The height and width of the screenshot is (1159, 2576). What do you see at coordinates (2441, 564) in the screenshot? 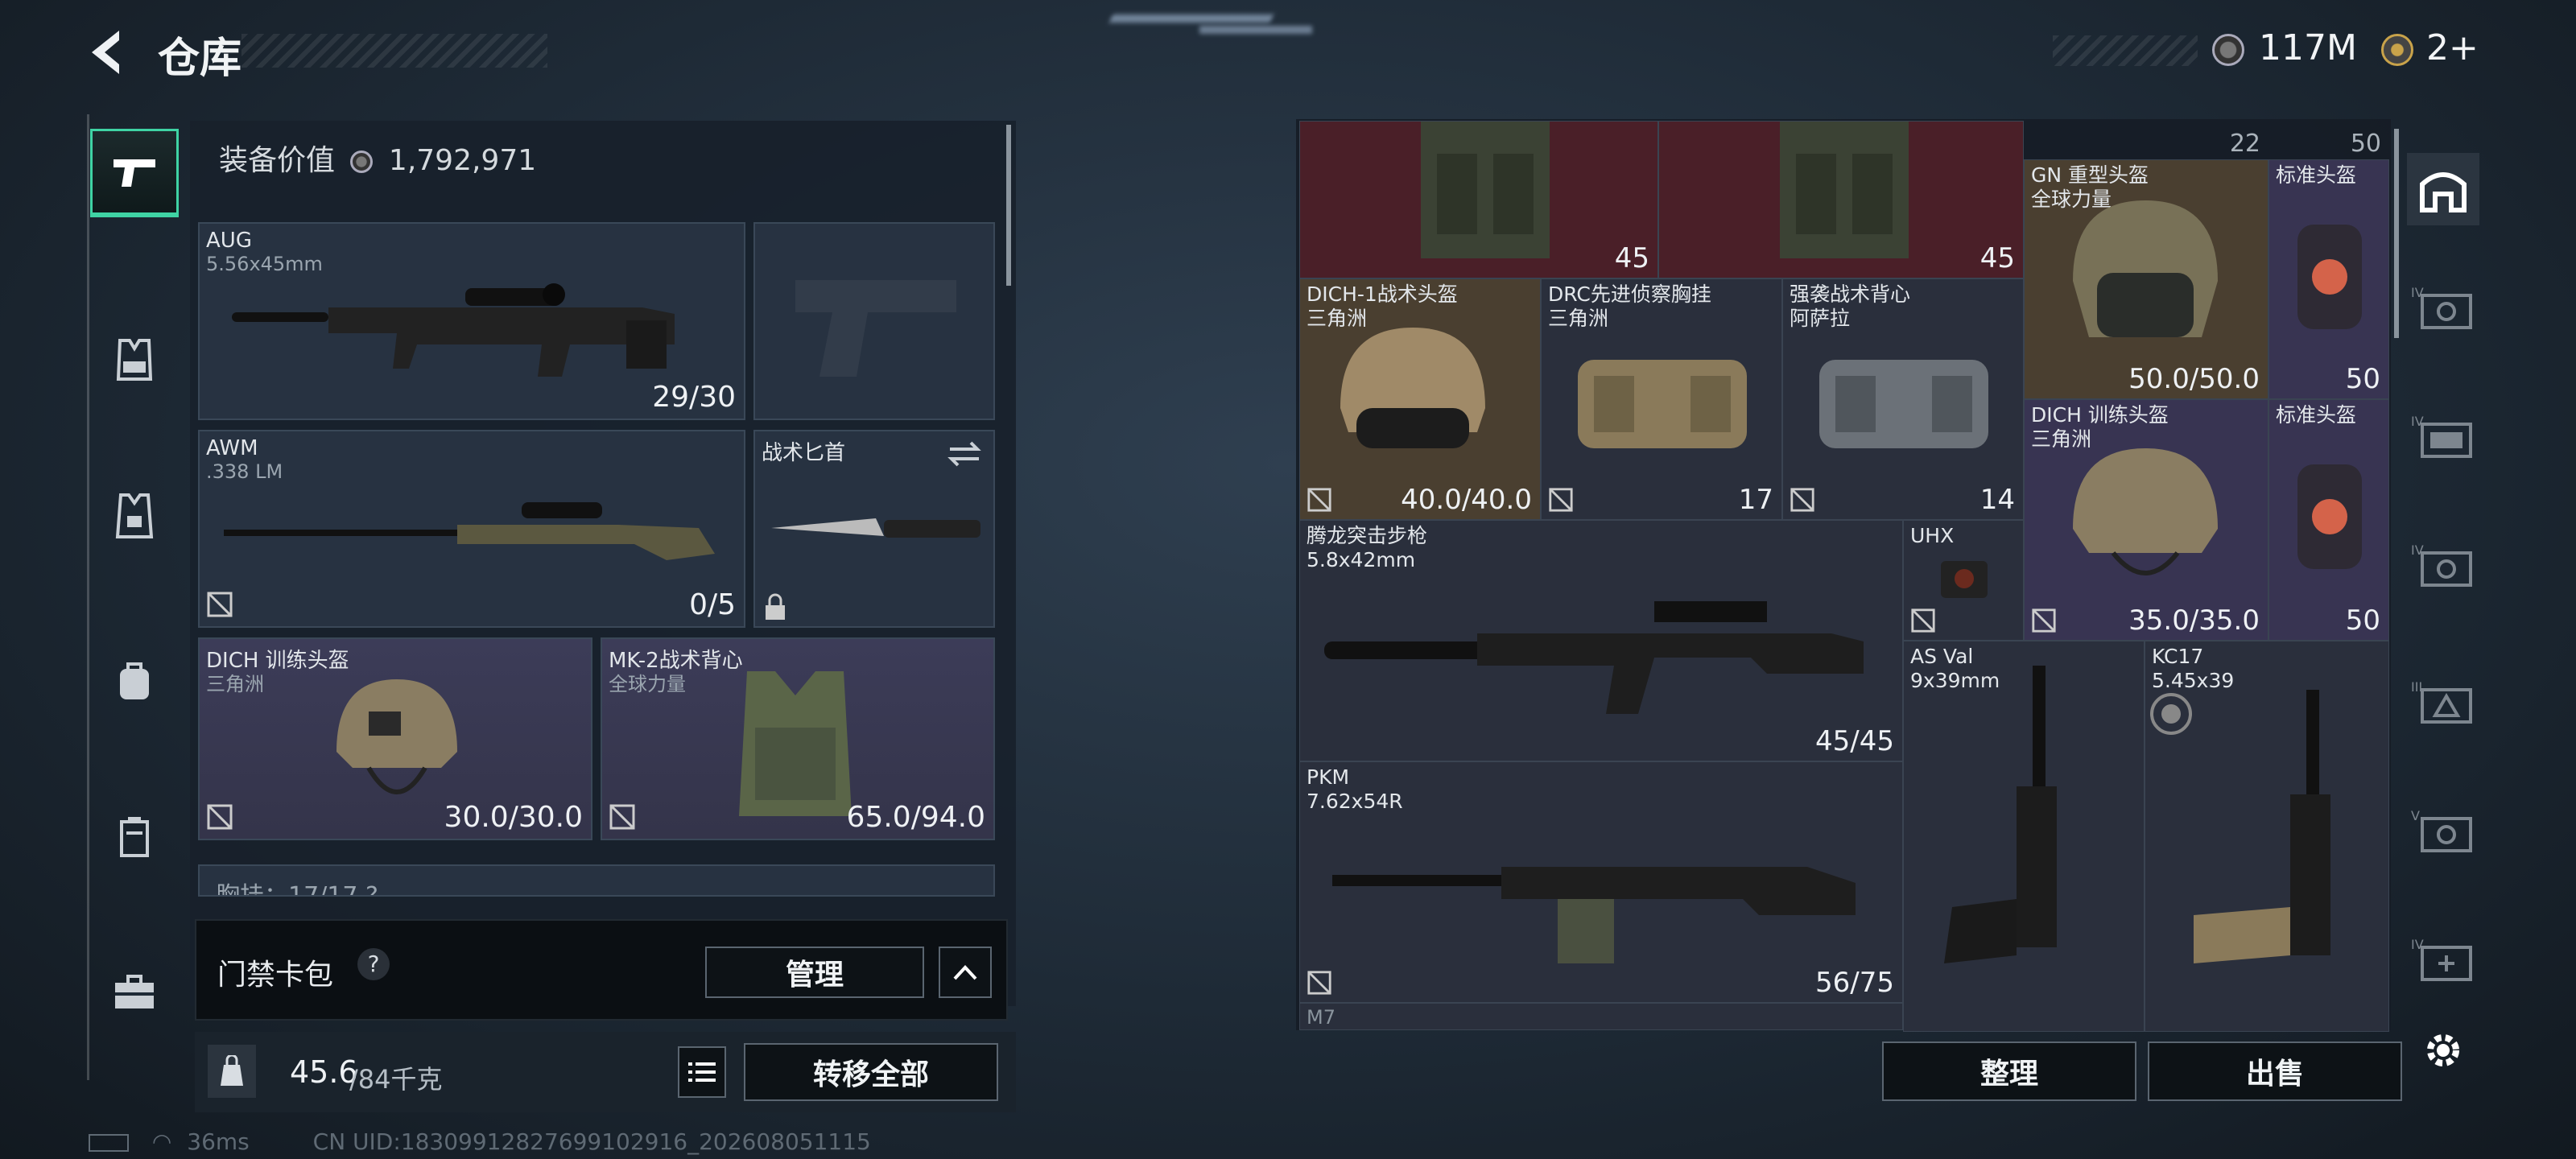
I see `storage-case-icon: IV` at bounding box center [2441, 564].